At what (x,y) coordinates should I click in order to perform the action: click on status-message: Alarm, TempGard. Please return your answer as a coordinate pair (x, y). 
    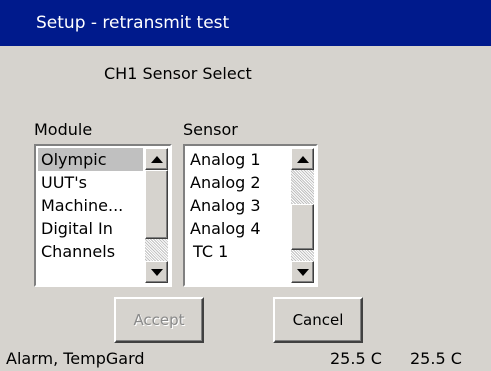
    Looking at the image, I should click on (75, 358).